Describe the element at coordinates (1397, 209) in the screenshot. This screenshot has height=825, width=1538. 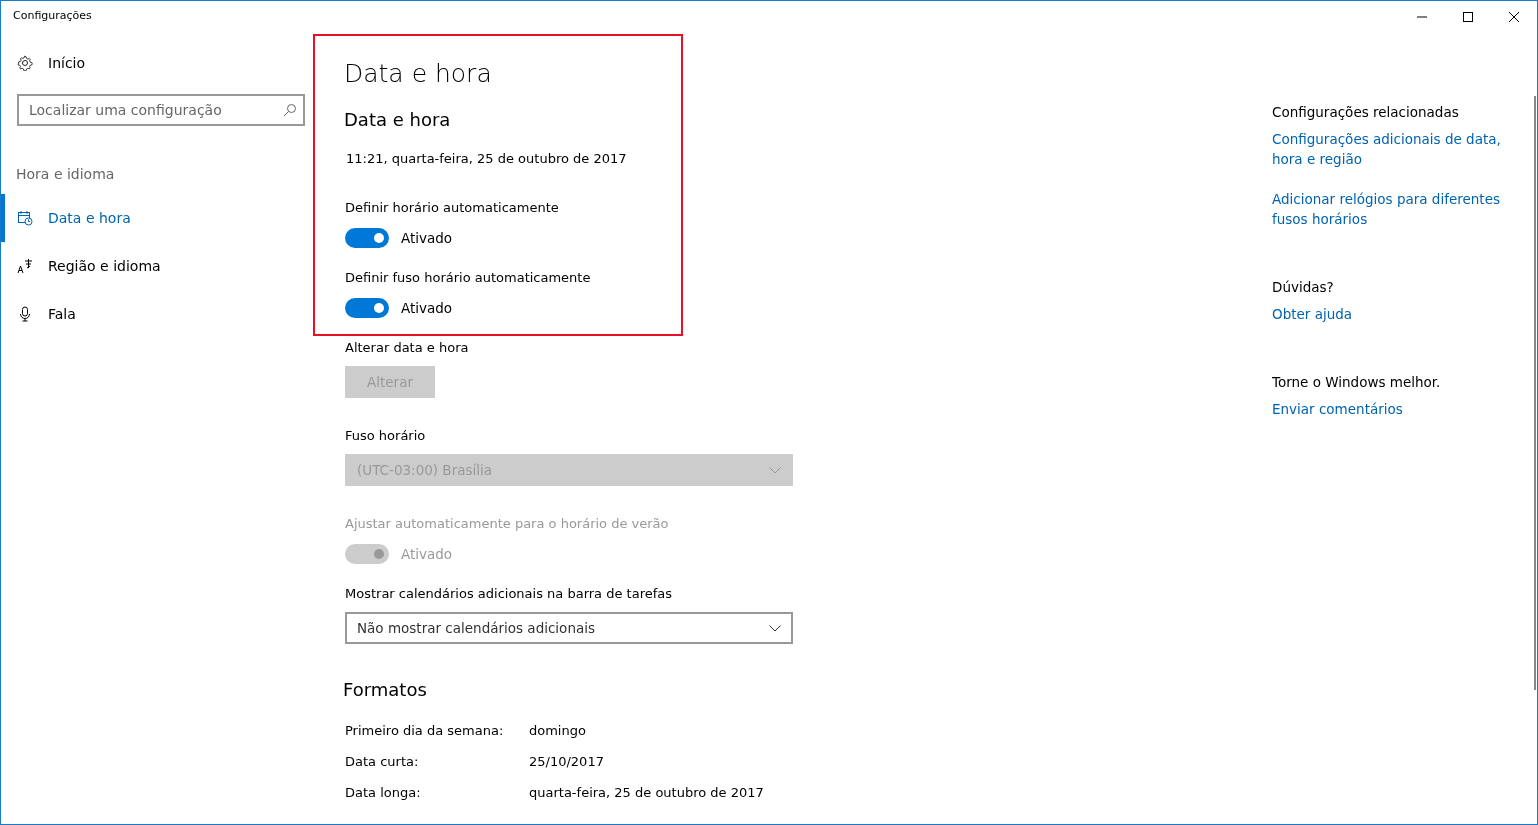
I see `related-link: Adicionar relógios para diferentes fusos horários` at that location.